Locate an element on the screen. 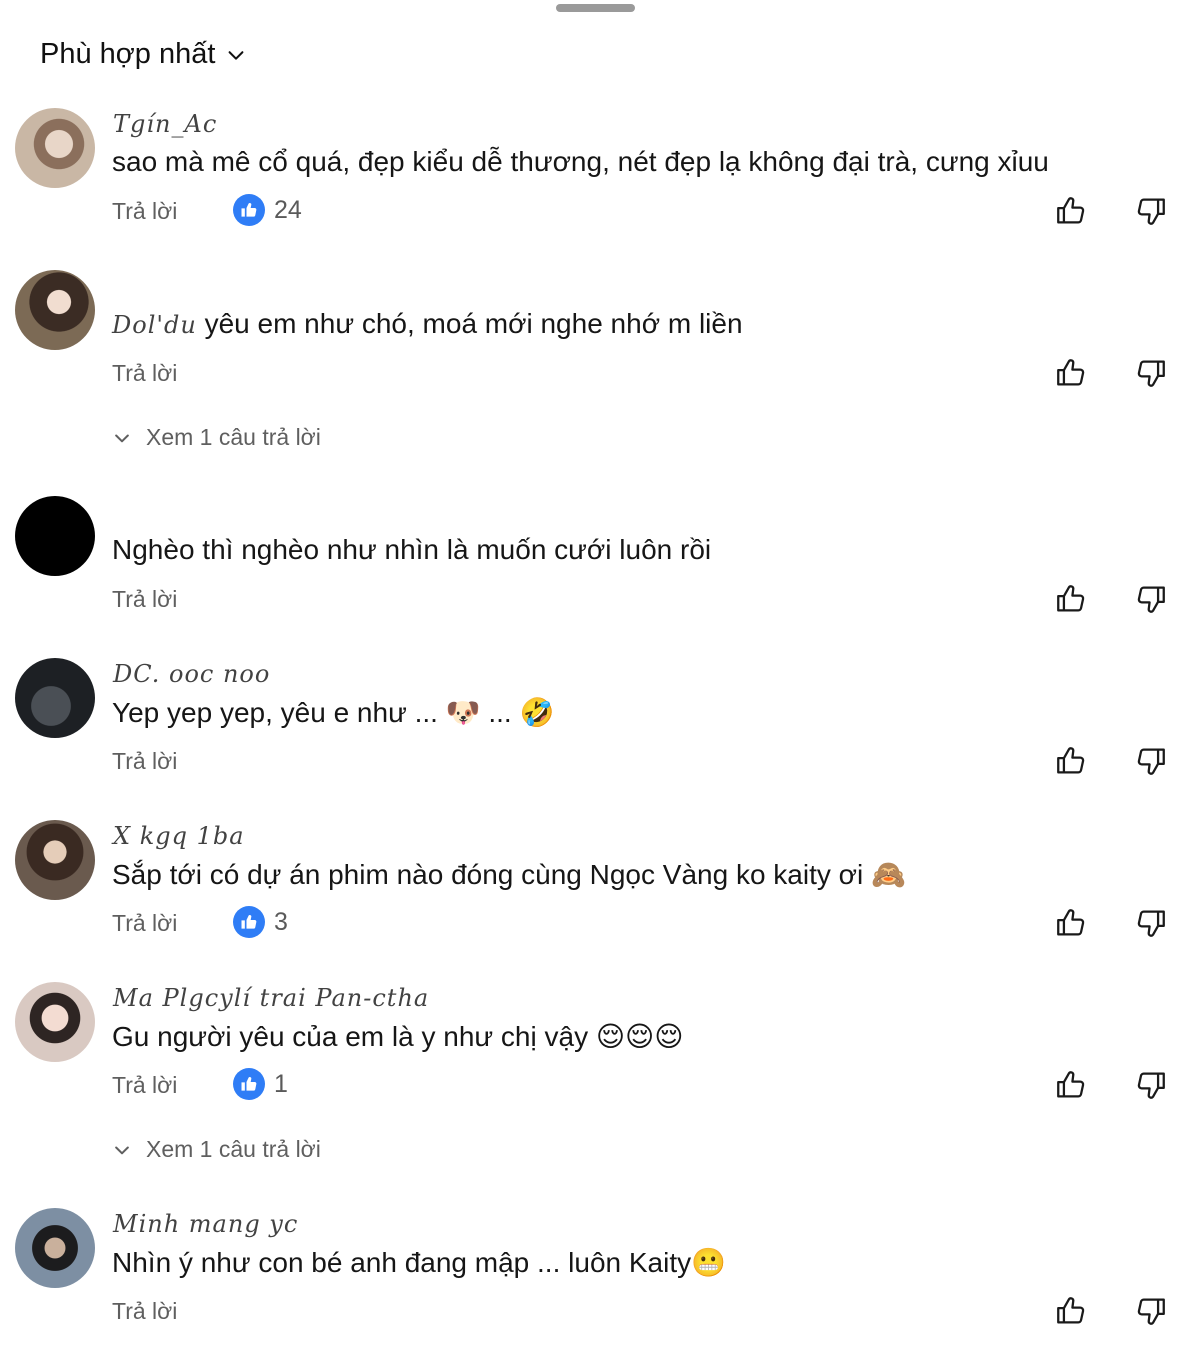  comment-text: Yep yep yep, yêu e như ... 🐶 ... 🤣 is located at coordinates (333, 712).